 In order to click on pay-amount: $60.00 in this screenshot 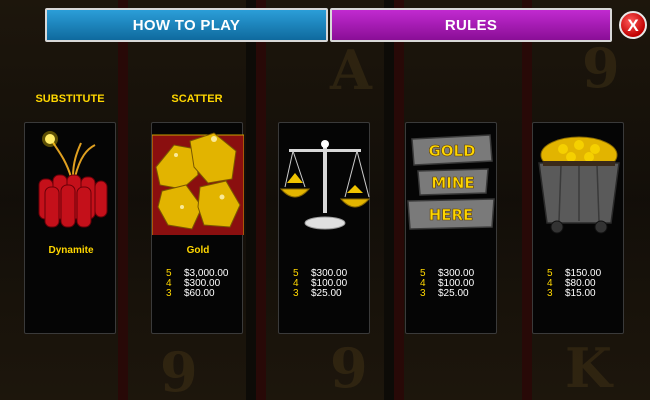, I will do `click(199, 293)`.